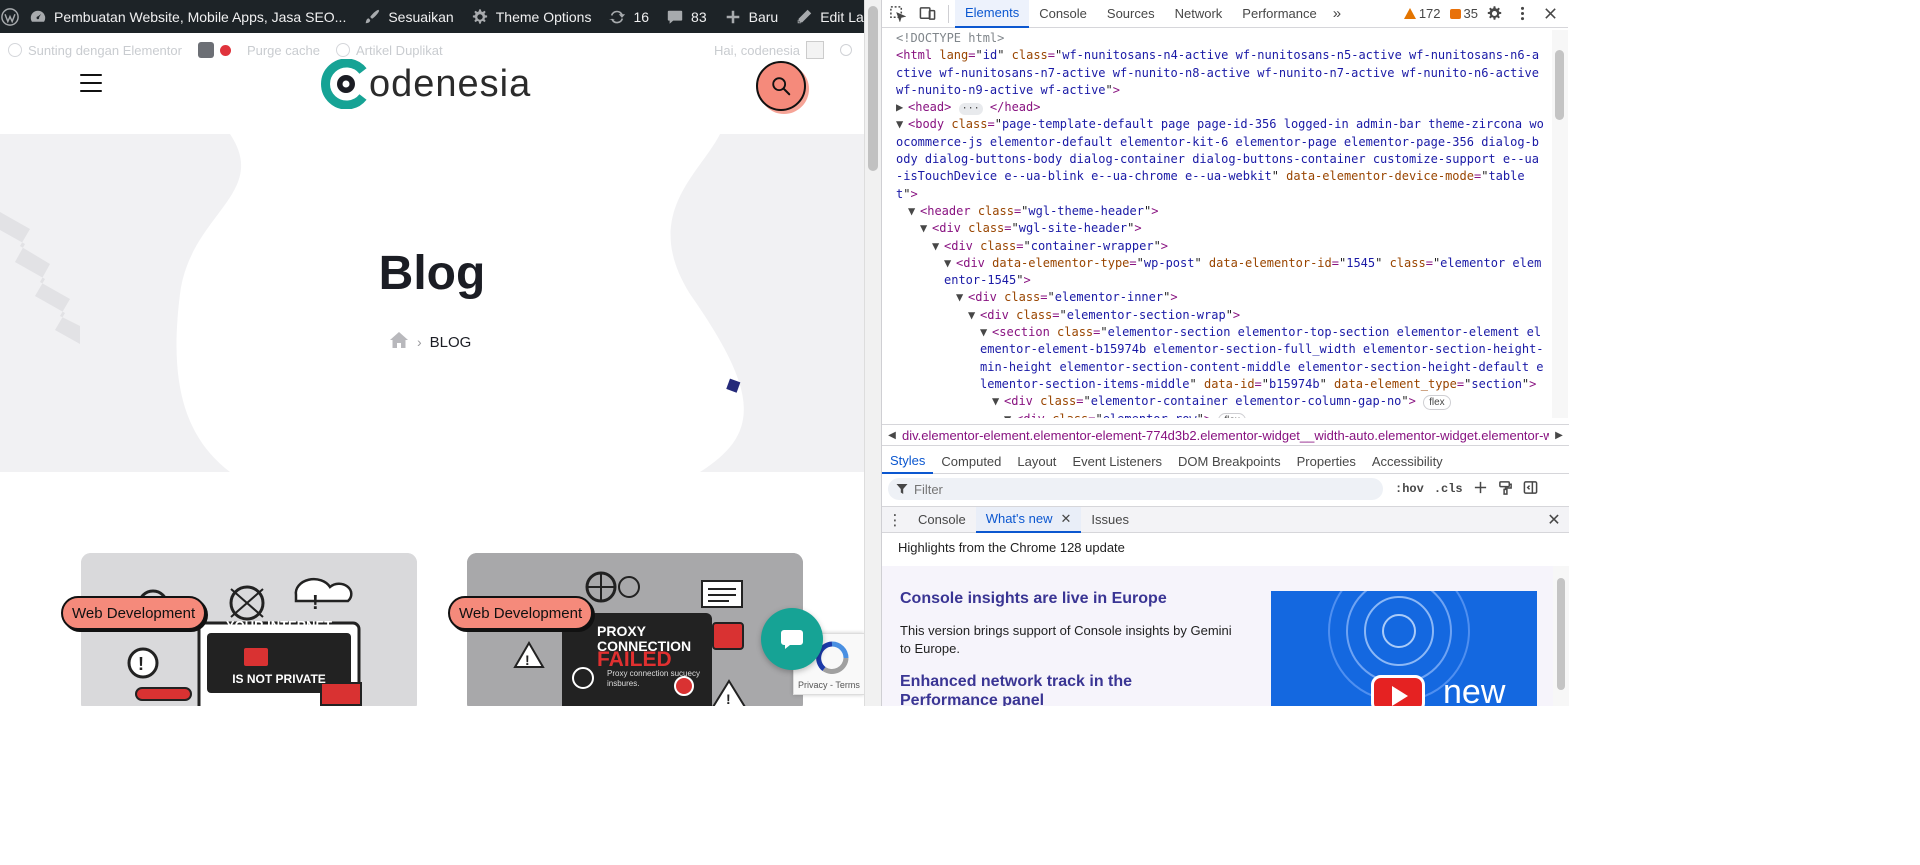 The image size is (1920, 865). What do you see at coordinates (531, 16) in the screenshot?
I see `theme-options-menu: Theme Options` at bounding box center [531, 16].